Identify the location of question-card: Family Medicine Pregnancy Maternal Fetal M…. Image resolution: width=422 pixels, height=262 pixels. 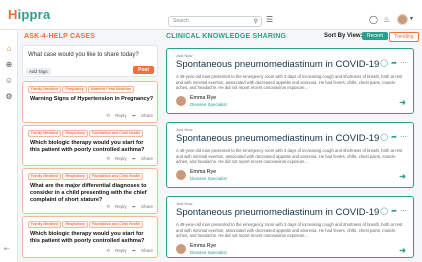
(90, 102).